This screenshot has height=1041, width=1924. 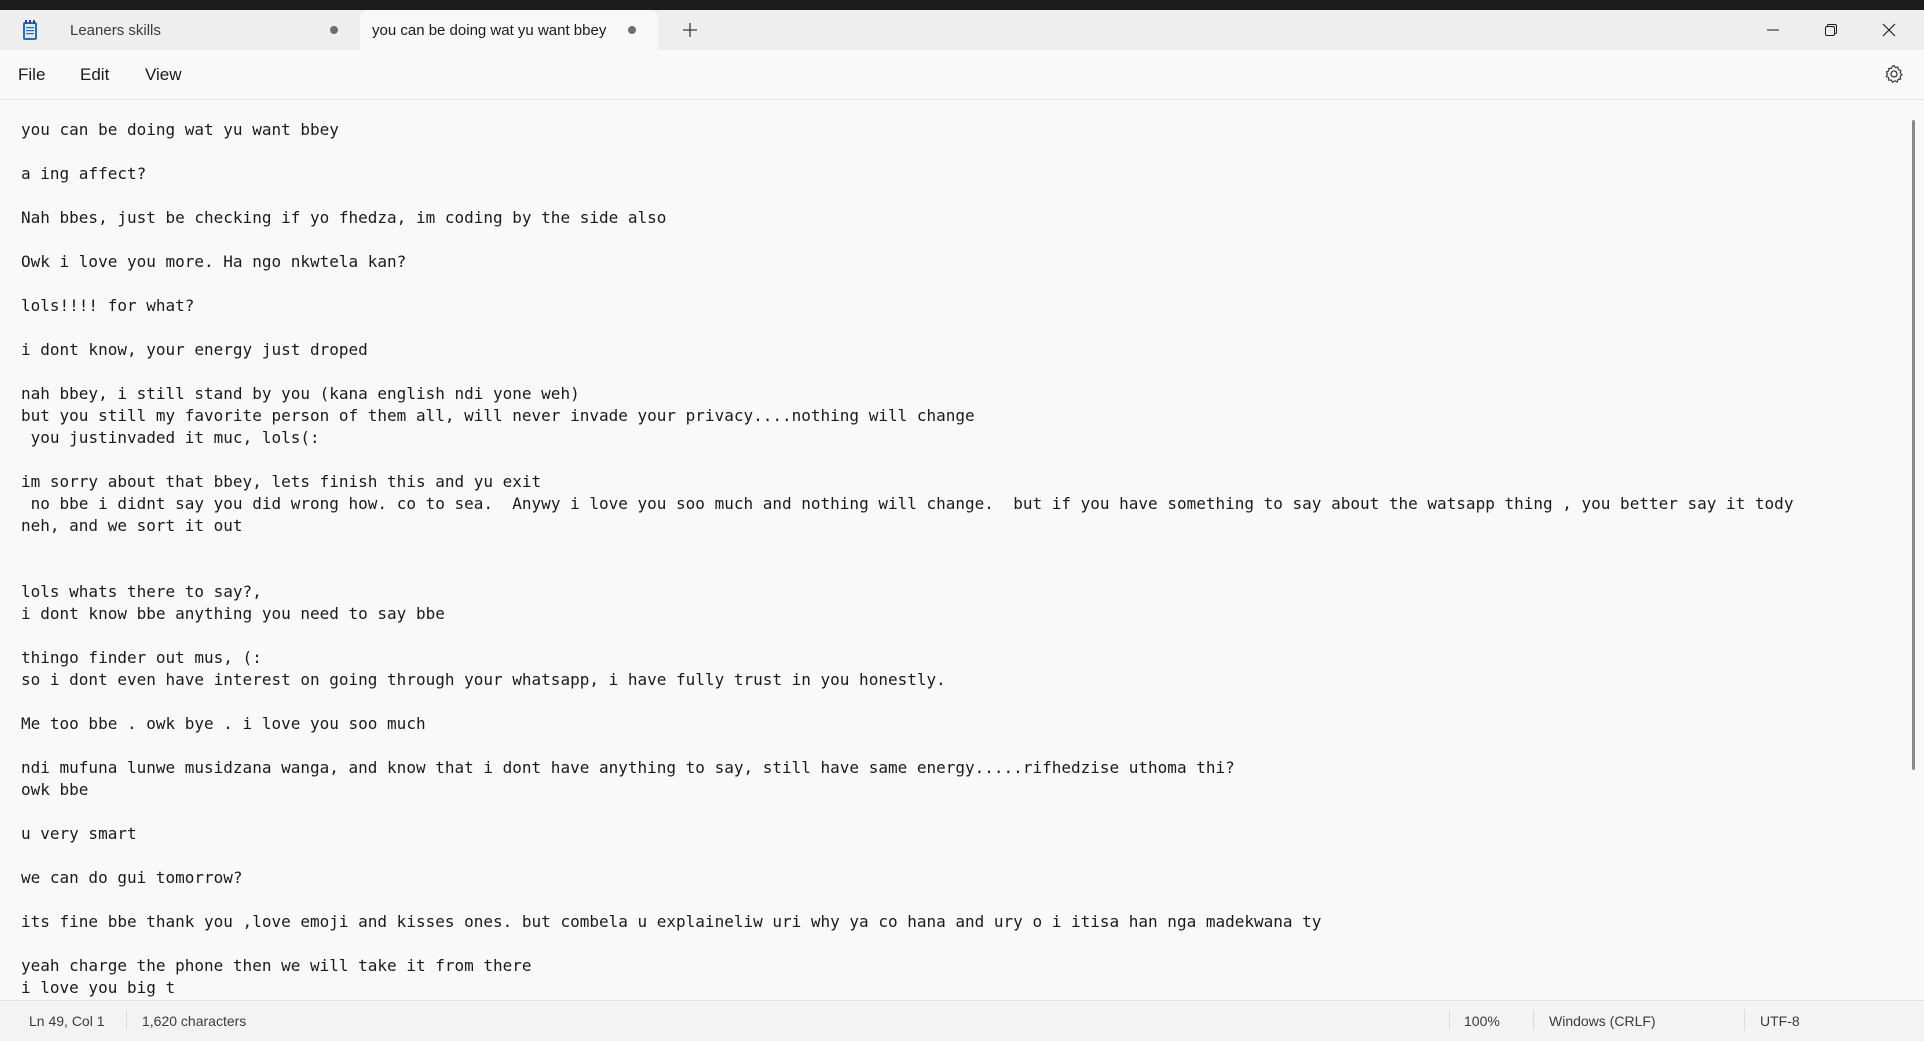 I want to click on editor-line: you justinvaded it muc, lols(:, so click(x=170, y=437).